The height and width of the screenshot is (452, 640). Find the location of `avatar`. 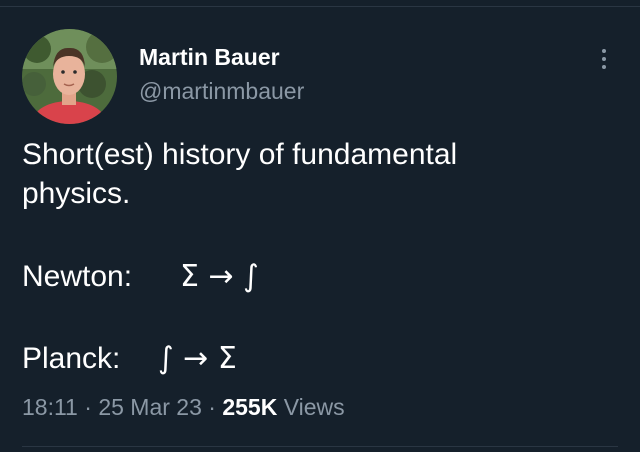

avatar is located at coordinates (69, 76).